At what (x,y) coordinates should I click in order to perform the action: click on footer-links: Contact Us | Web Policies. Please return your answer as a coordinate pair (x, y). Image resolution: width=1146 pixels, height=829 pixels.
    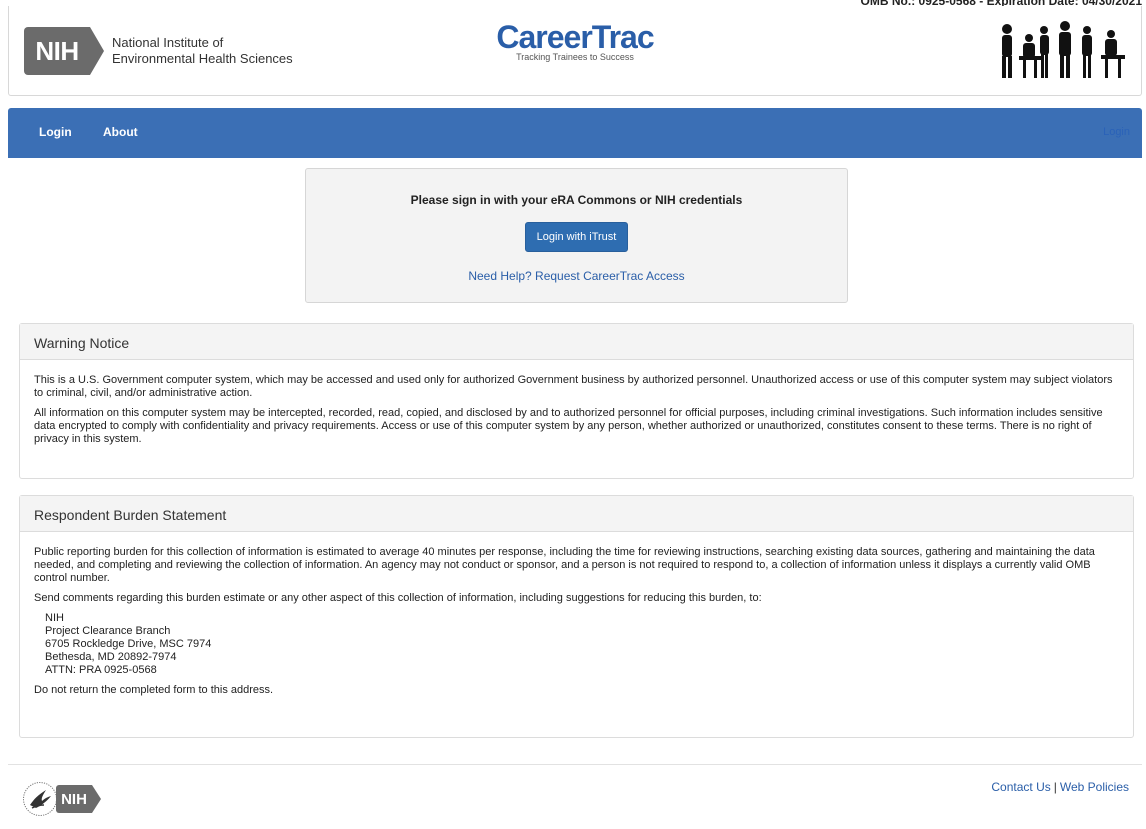
    Looking at the image, I should click on (1060, 787).